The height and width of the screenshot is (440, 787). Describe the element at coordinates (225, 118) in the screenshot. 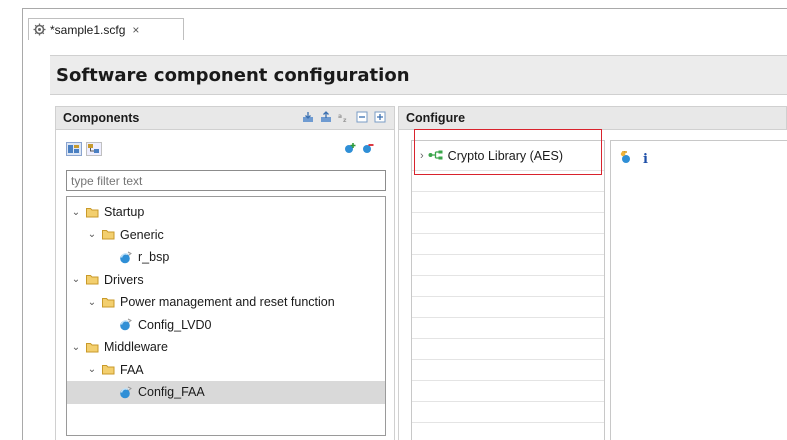

I see `components-header: Components az` at that location.